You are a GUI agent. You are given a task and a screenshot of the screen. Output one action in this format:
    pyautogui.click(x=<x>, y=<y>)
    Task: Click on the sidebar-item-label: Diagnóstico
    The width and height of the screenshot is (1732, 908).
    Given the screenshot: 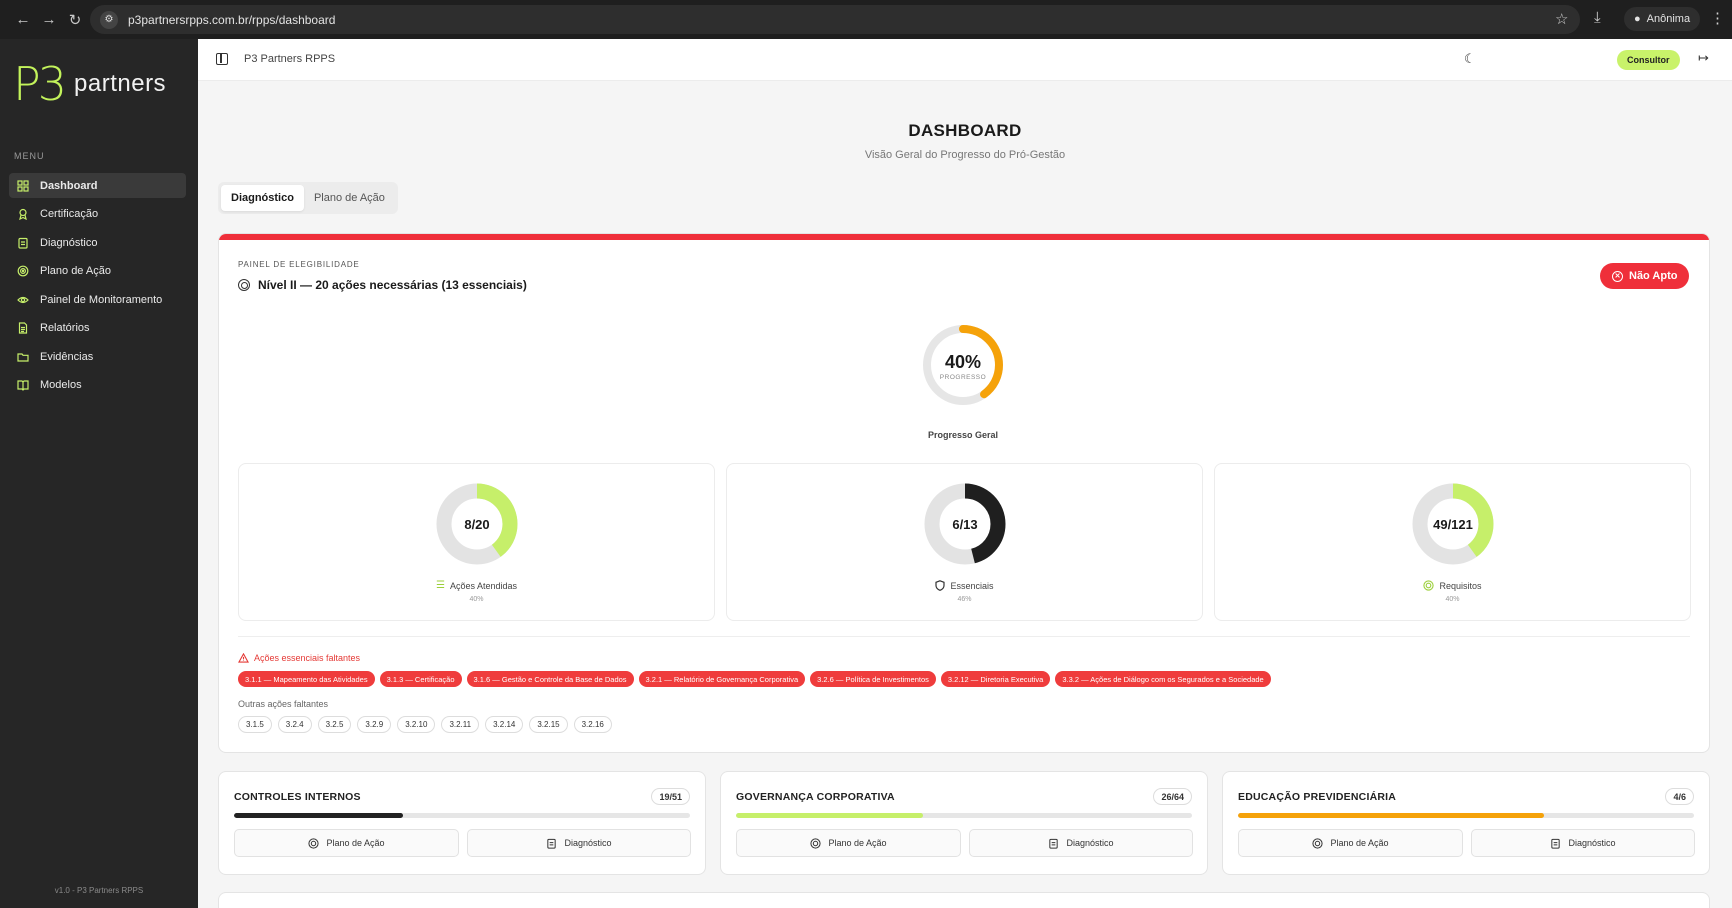 What is the action you would take?
    pyautogui.click(x=69, y=242)
    